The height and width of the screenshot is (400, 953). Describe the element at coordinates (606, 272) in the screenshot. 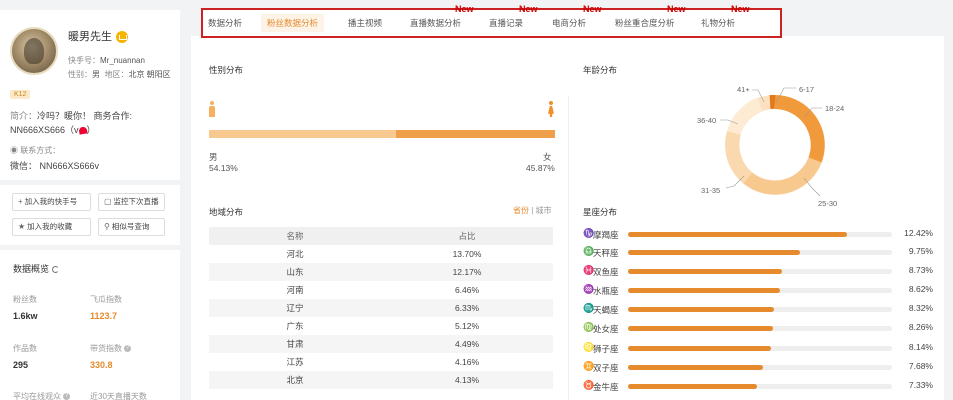

I see `zodiac-name: 双鱼座` at that location.